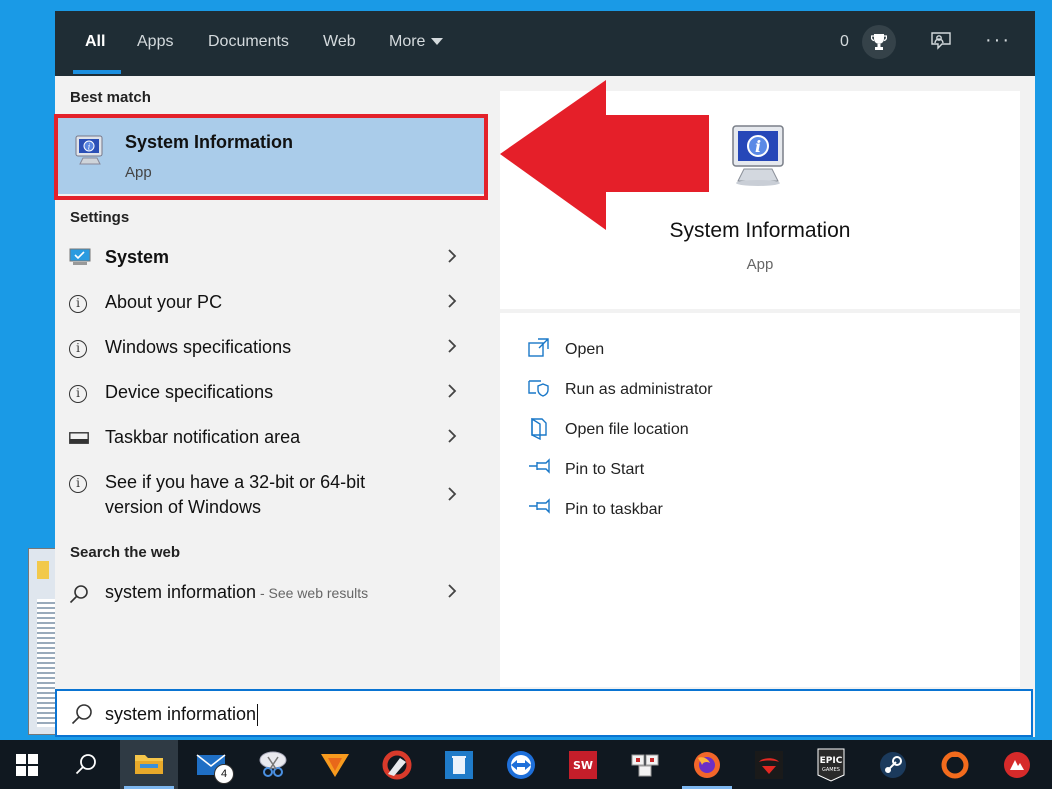 This screenshot has height=789, width=1052. What do you see at coordinates (645, 764) in the screenshot?
I see `taskbar-app-keys` at bounding box center [645, 764].